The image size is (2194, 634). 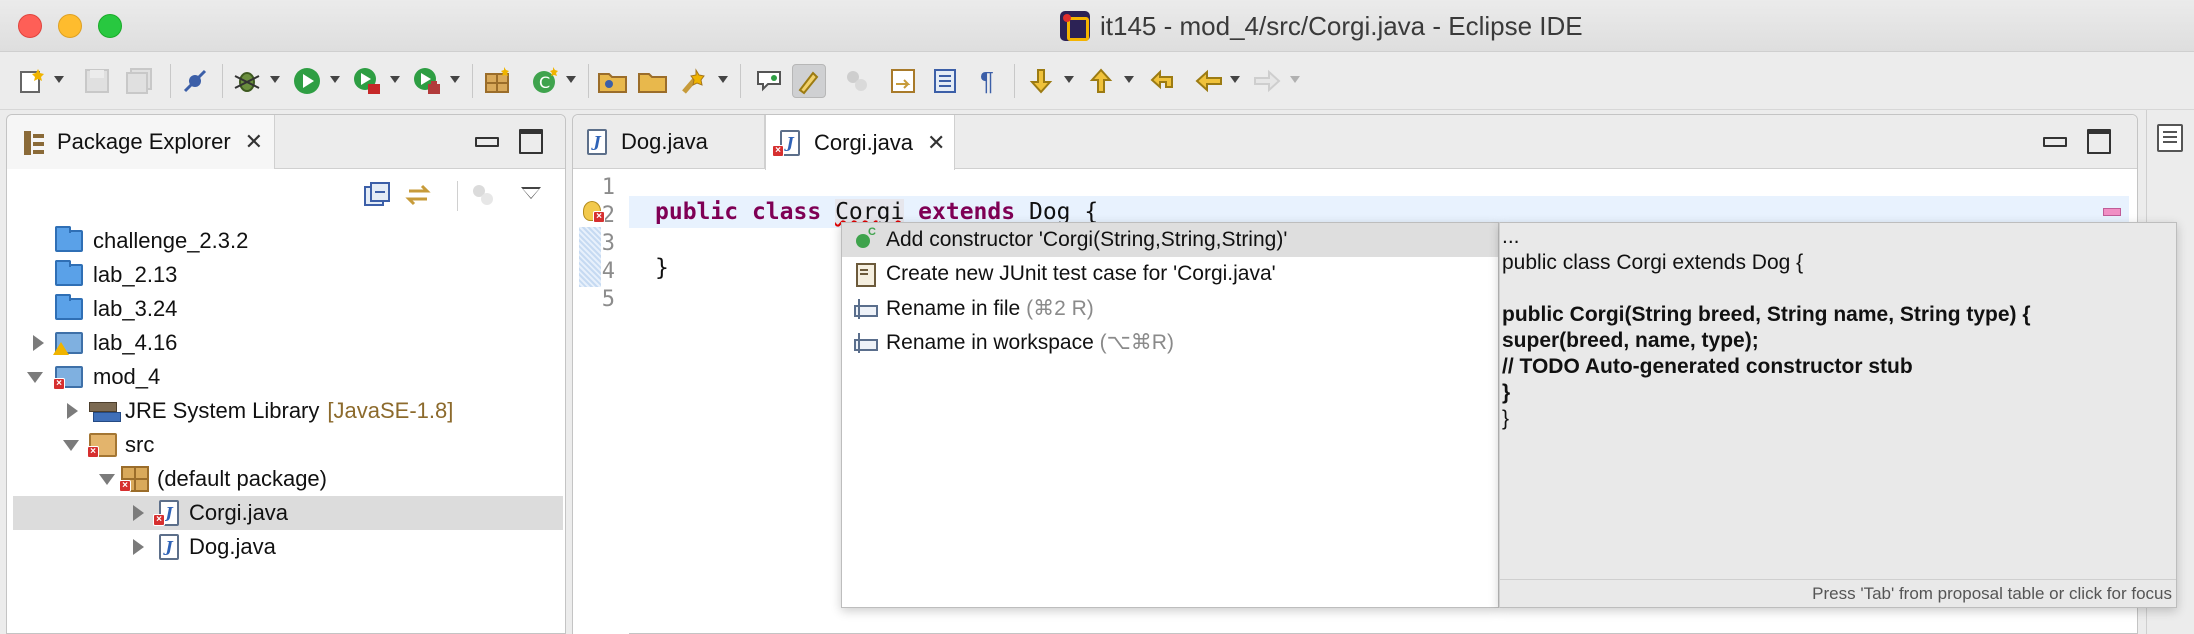 I want to click on zoom-window-button, so click(x=110, y=26).